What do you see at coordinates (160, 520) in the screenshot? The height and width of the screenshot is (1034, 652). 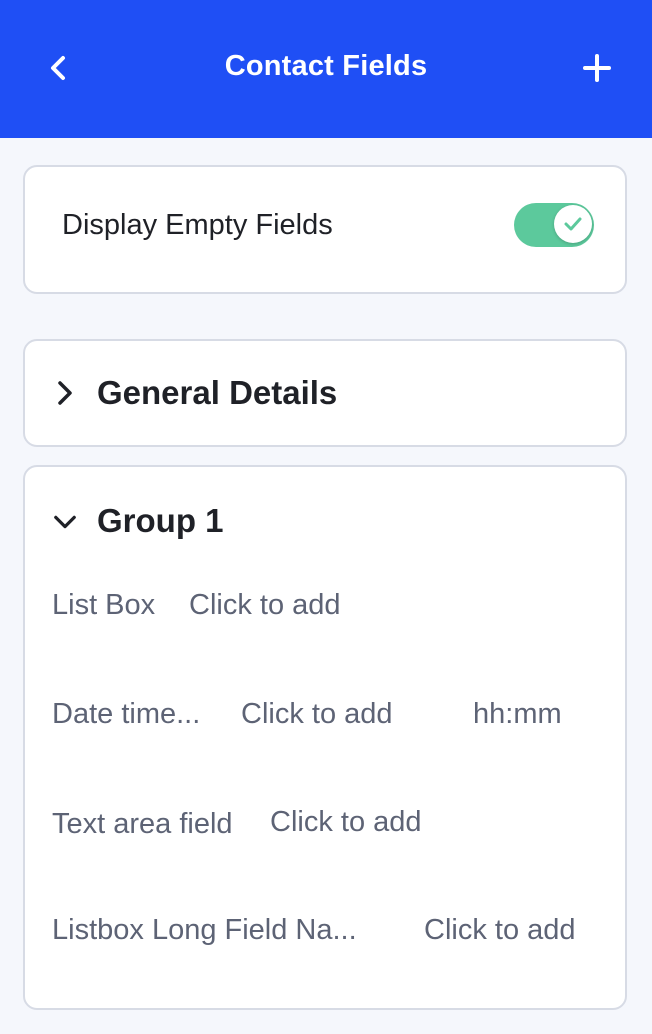 I see `section-title-group-1: Group 1` at bounding box center [160, 520].